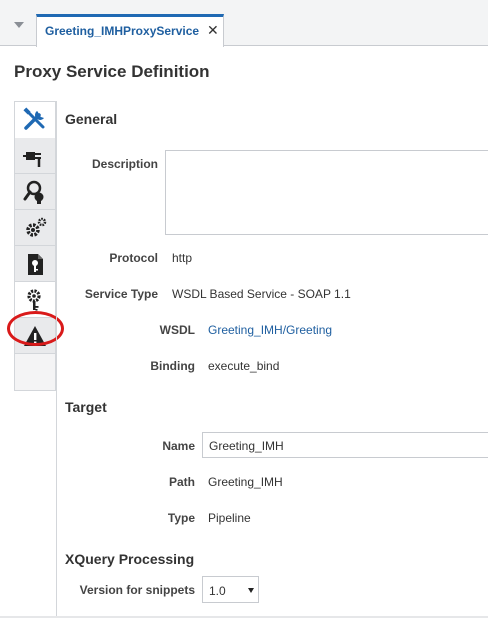  What do you see at coordinates (112, 71) in the screenshot?
I see `page-title: Proxy Service Definition` at bounding box center [112, 71].